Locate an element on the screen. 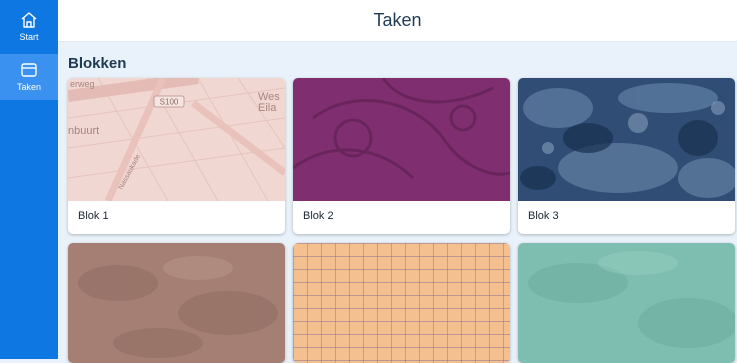  sidebar-item-taken: Taken is located at coordinates (29, 77).